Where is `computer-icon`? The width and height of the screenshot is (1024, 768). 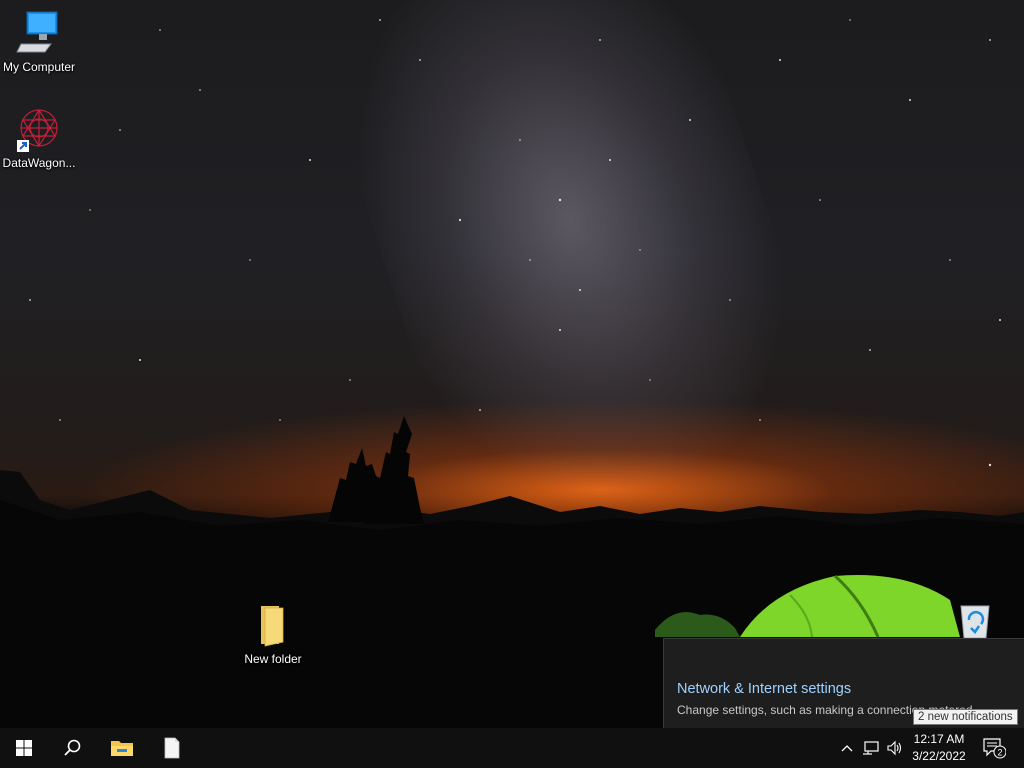
computer-icon is located at coordinates (39, 34).